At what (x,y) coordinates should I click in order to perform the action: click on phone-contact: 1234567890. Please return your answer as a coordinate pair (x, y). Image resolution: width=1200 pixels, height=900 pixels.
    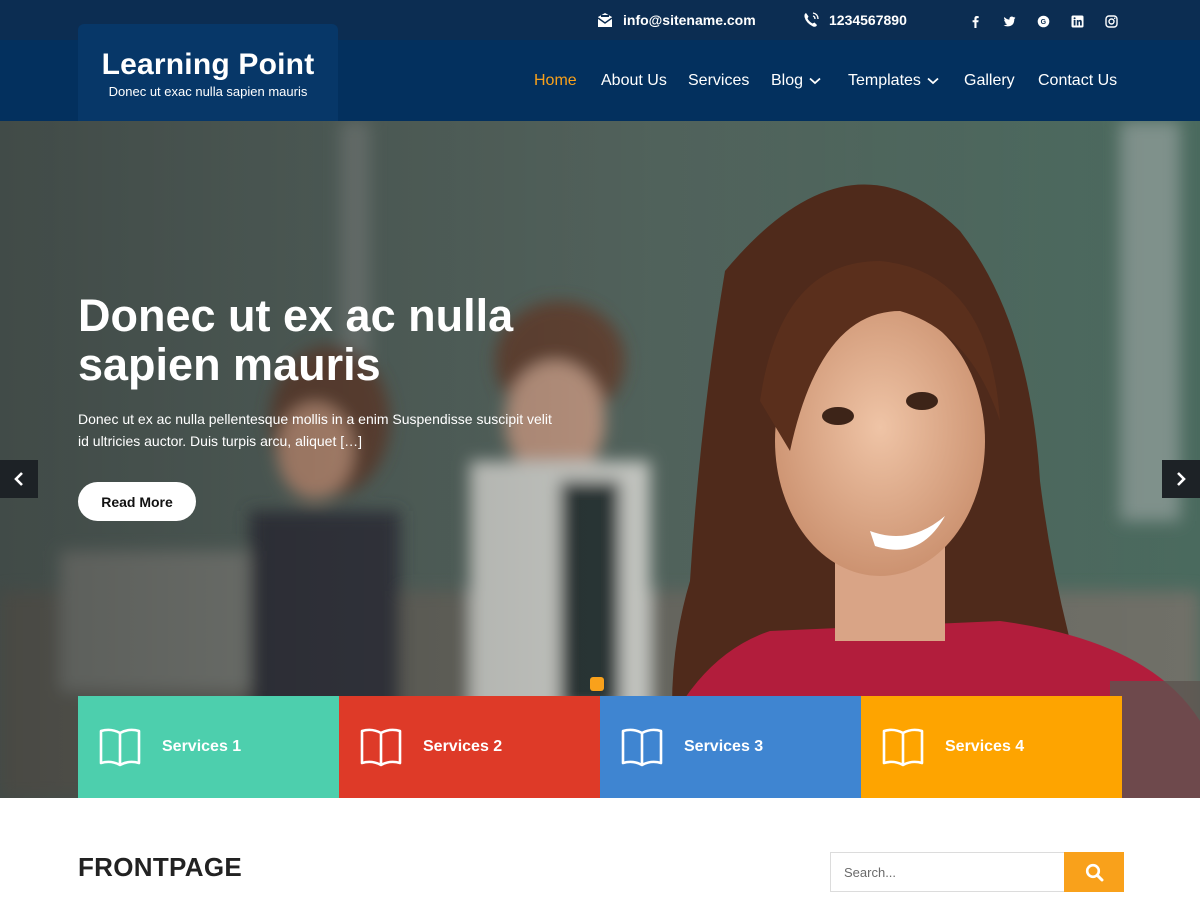
    Looking at the image, I should click on (854, 20).